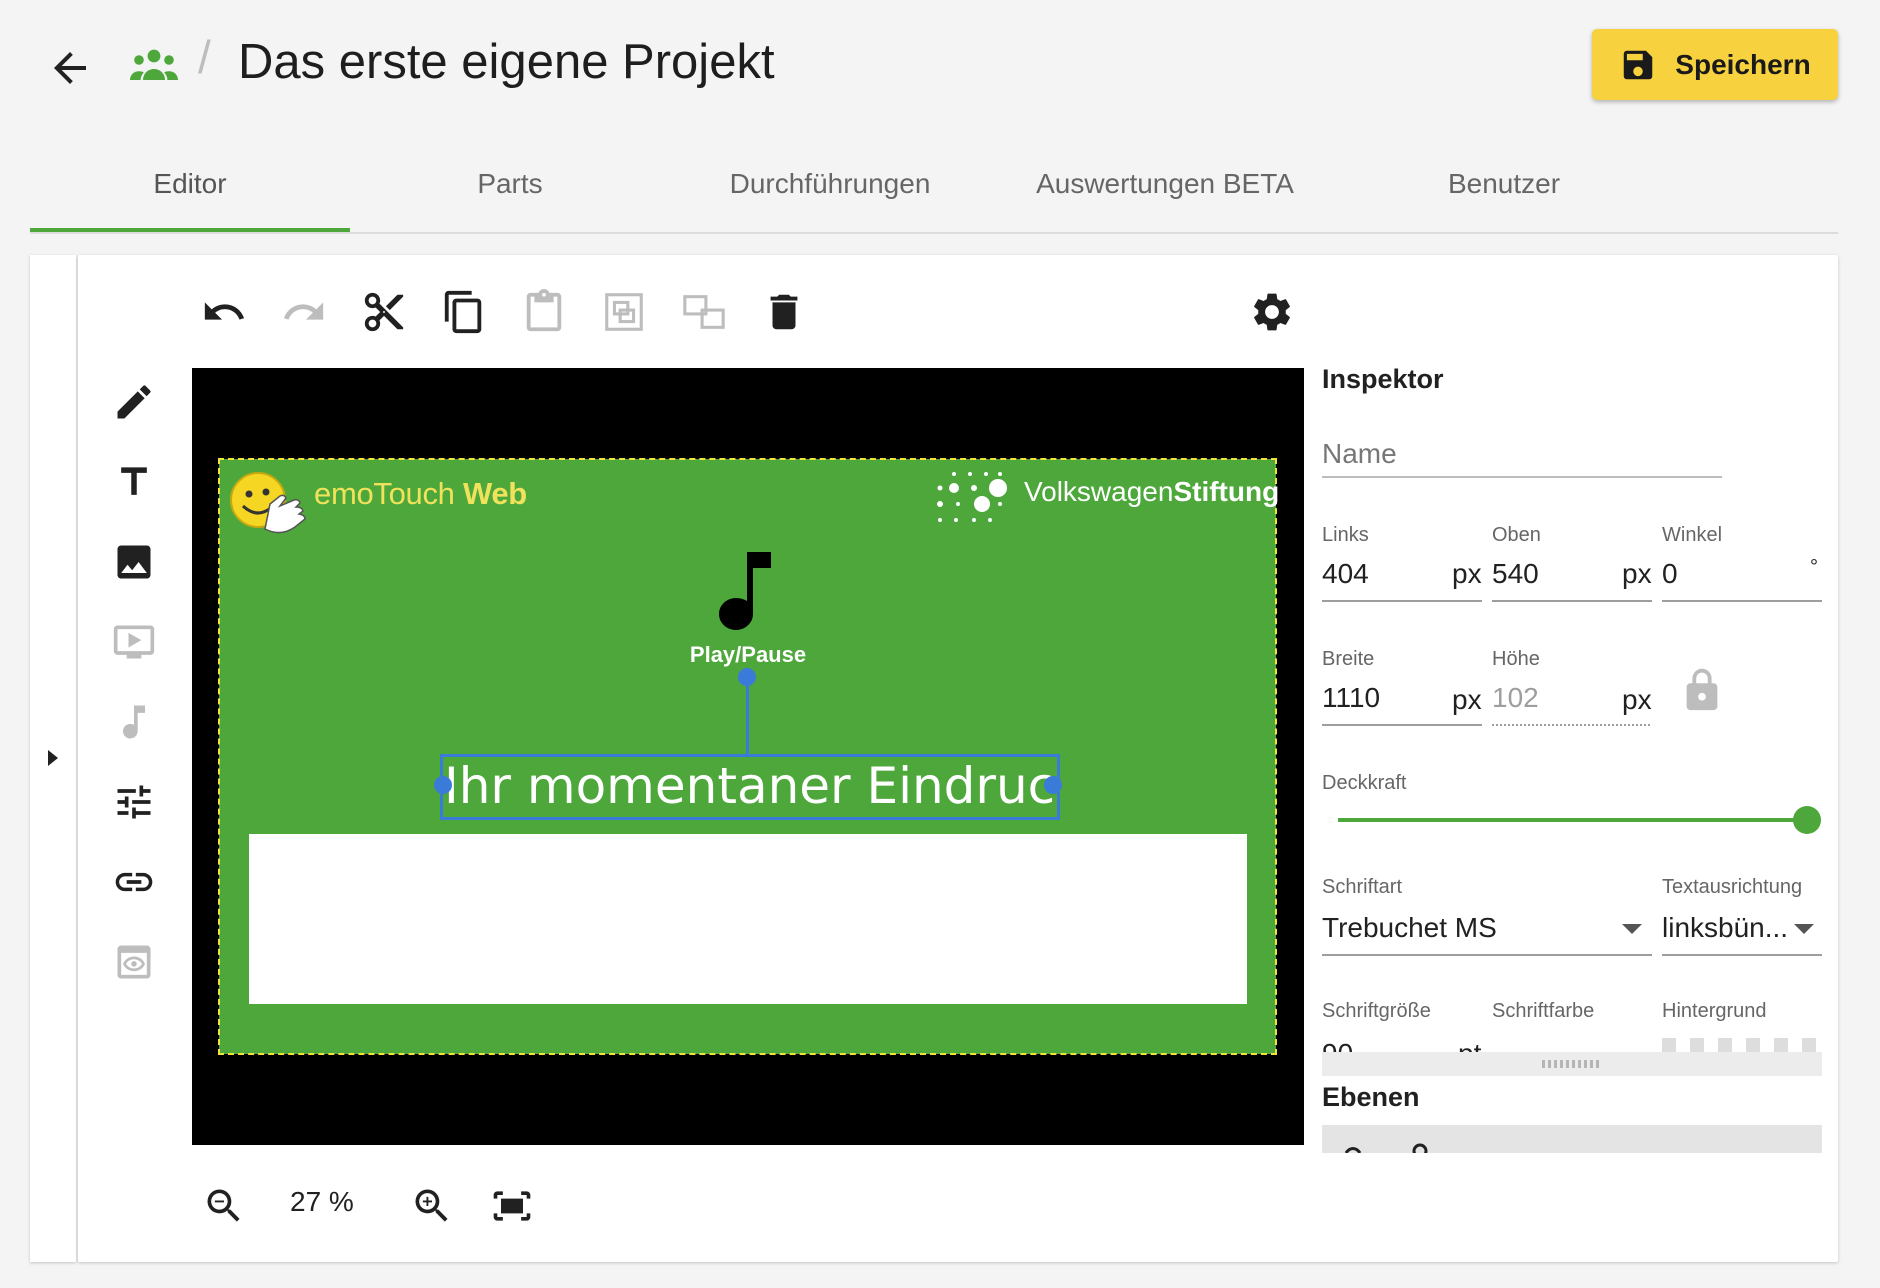 The width and height of the screenshot is (1880, 1288). Describe the element at coordinates (748, 654) in the screenshot. I see `play-pause-label: Play/Pause` at that location.